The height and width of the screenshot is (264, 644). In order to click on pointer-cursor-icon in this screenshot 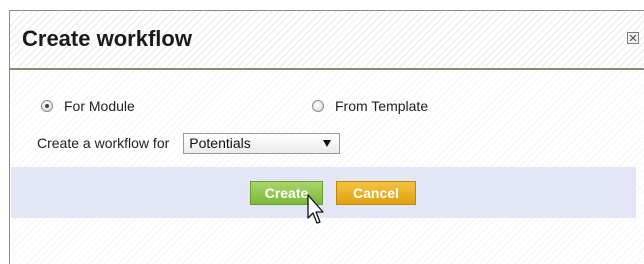, I will do `click(315, 209)`.